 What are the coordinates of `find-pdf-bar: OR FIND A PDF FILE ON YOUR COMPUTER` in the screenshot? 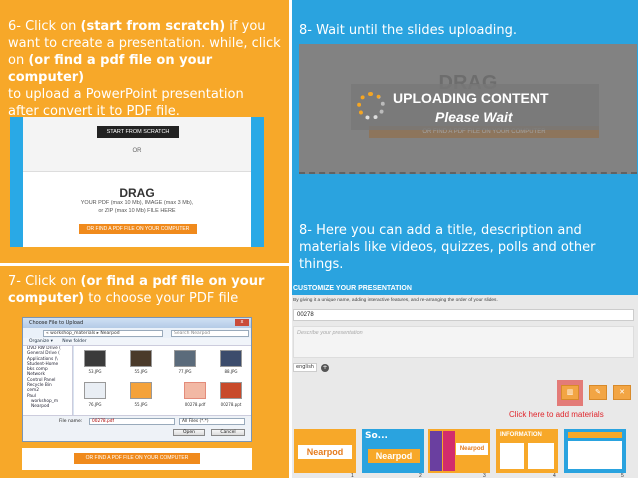 It's located at (137, 459).